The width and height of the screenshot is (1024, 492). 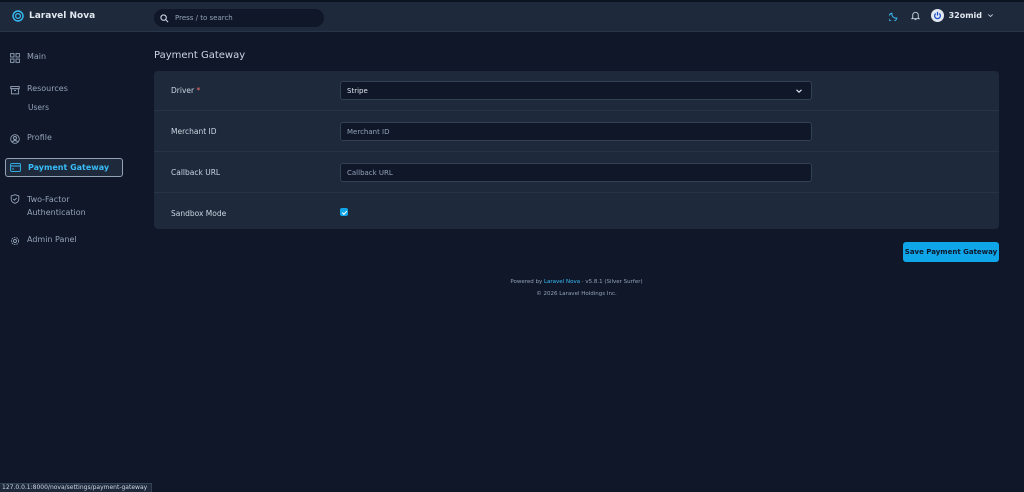 I want to click on page-title: Payment Gateway, so click(x=200, y=55).